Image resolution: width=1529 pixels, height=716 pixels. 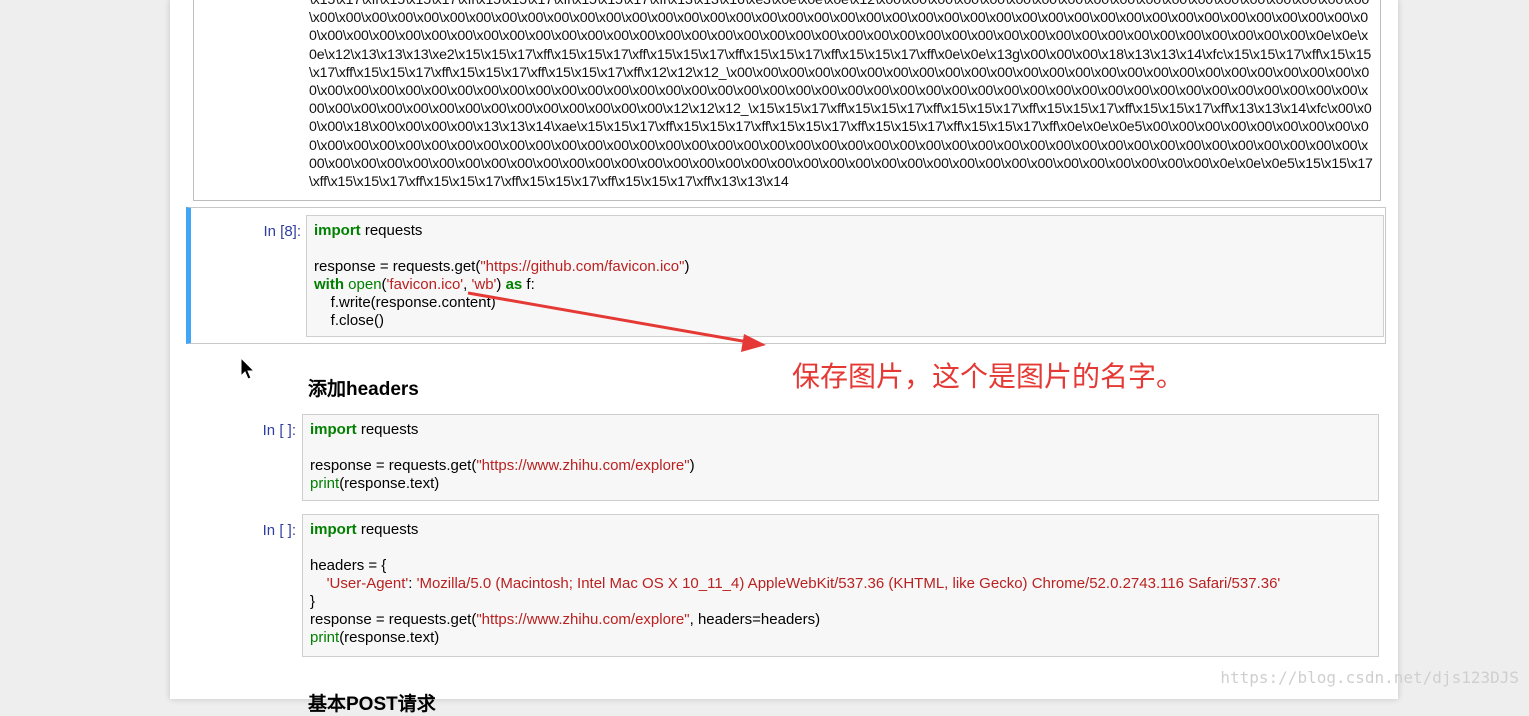 I want to click on annotation-arrow-head, so click(x=753, y=343).